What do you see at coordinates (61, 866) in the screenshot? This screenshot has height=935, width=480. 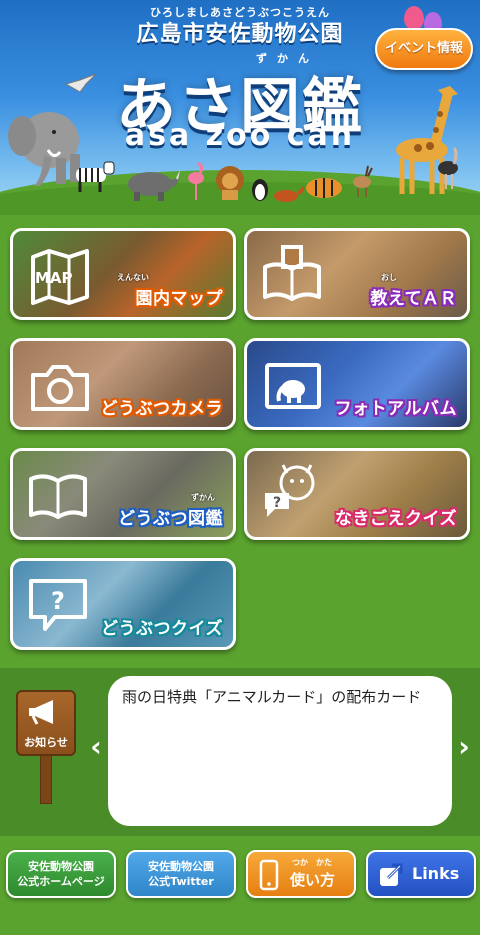 I see `homepage-line1: 安佐動物公園` at bounding box center [61, 866].